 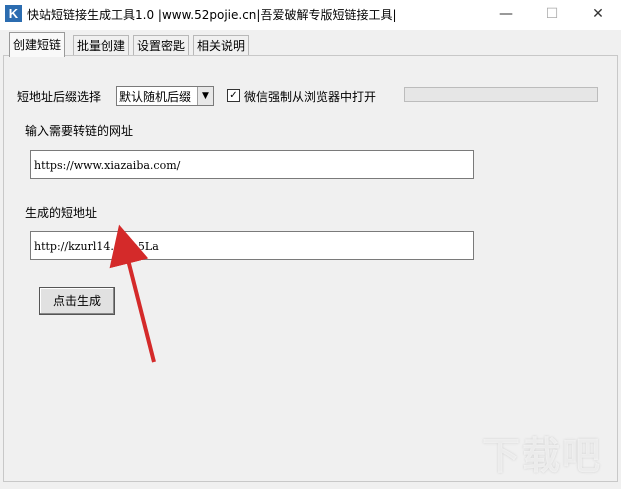 I want to click on annotation-arrow, so click(x=132, y=293).